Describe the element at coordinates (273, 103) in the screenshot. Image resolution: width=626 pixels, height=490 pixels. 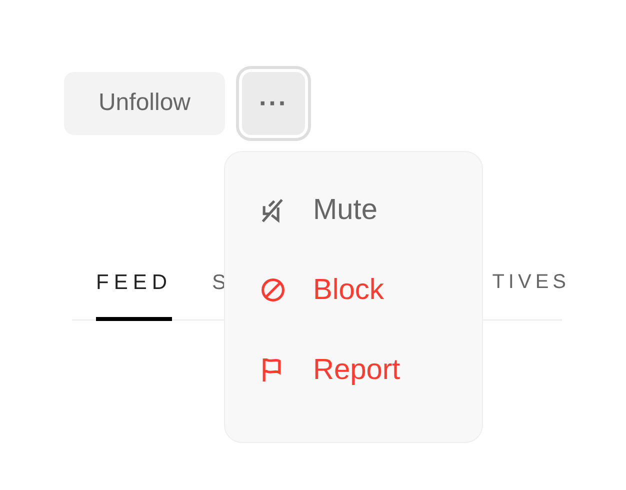
I see `more-button: ···` at that location.